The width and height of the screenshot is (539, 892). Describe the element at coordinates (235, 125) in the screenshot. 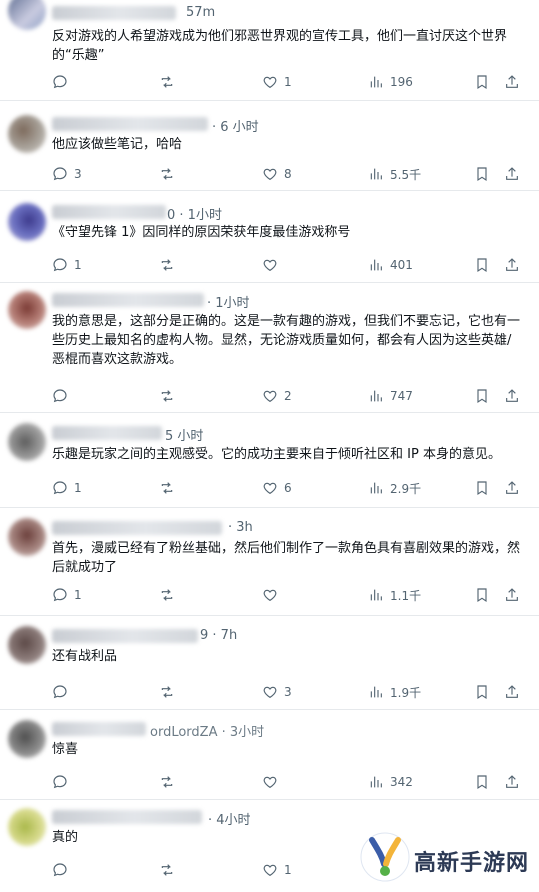

I see `post-timestamp: · 6 小时` at that location.